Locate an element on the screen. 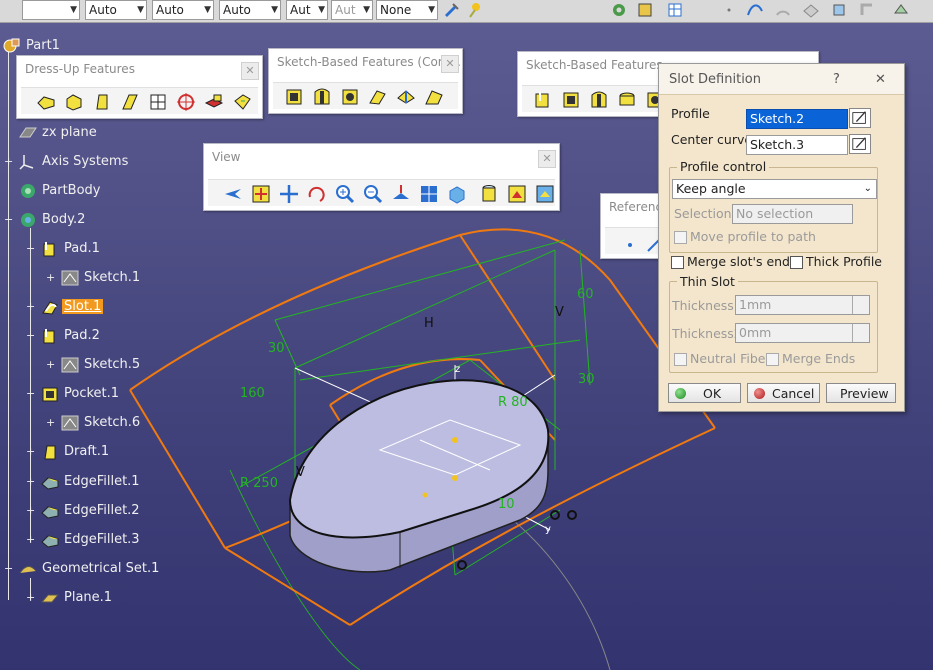  shading-icon is located at coordinates (489, 194).